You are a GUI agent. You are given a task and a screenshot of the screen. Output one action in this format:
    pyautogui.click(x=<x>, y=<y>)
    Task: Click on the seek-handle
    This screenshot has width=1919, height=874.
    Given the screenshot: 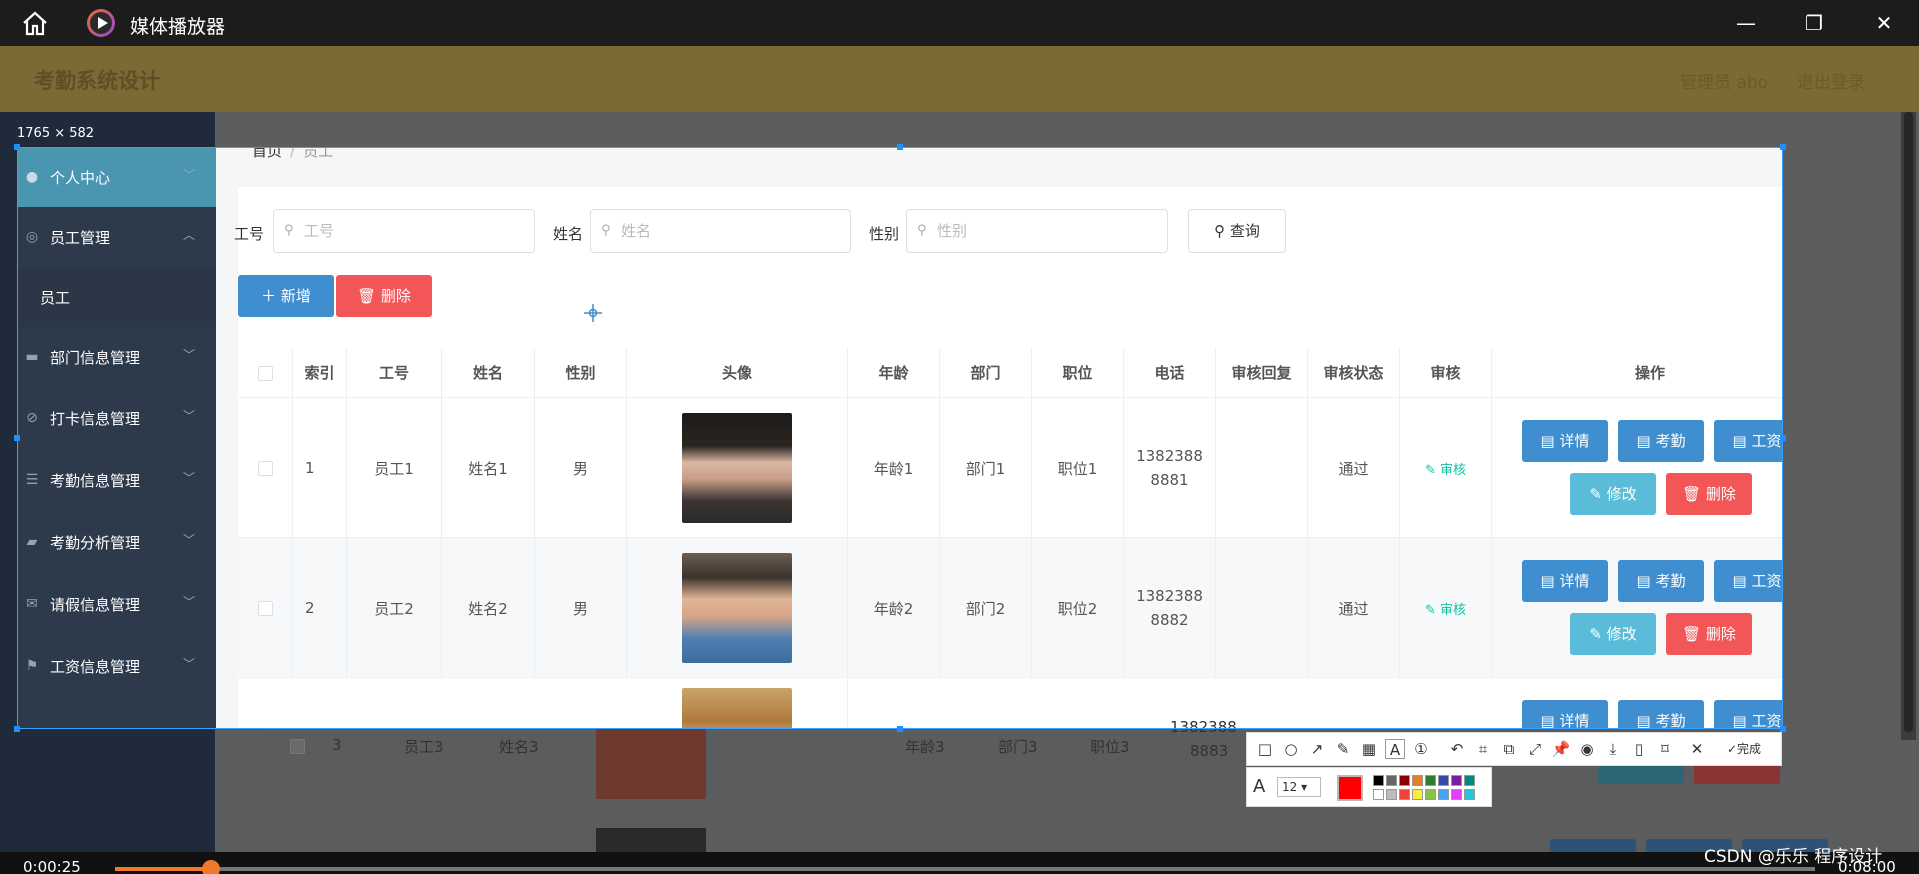 What is the action you would take?
    pyautogui.click(x=211, y=867)
    